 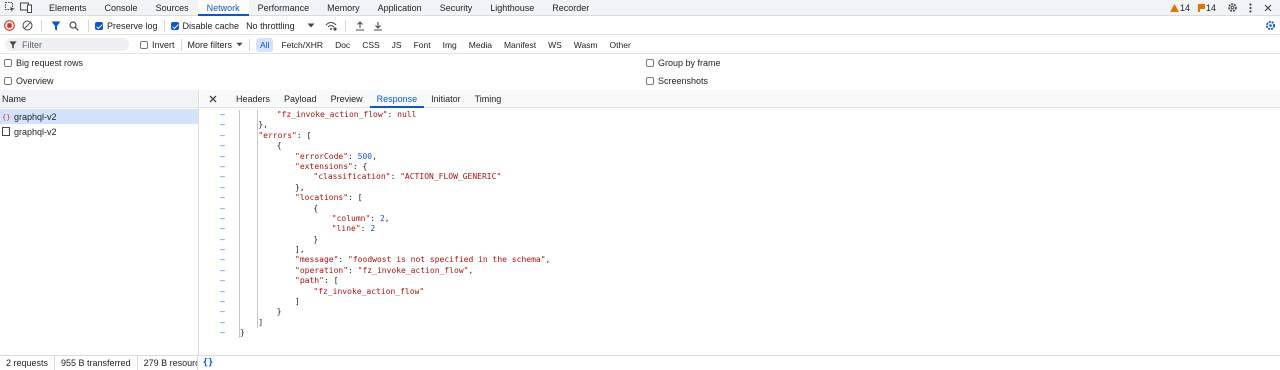 What do you see at coordinates (520, 45) in the screenshot?
I see `filter-chip-manifest: Manifest` at bounding box center [520, 45].